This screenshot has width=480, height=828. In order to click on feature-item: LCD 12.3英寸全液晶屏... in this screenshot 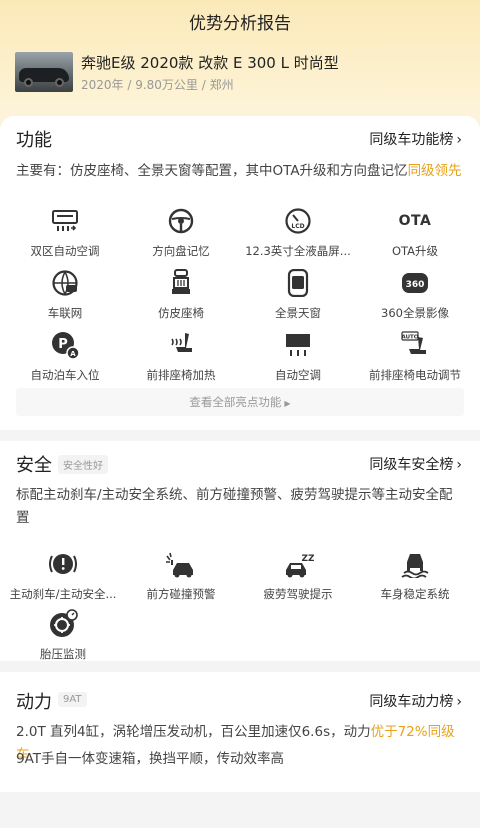, I will do `click(298, 232)`.